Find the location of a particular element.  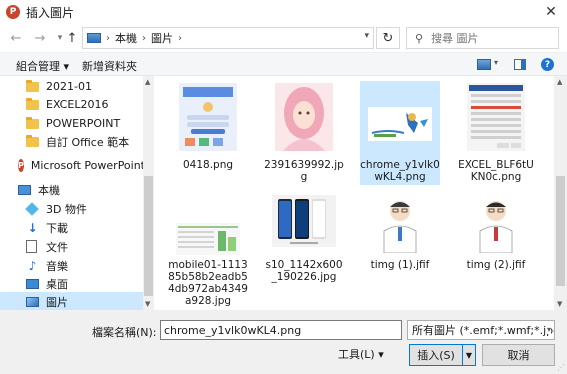

file-item: EXCEL_BLF6tUKN0c.png is located at coordinates (496, 133).